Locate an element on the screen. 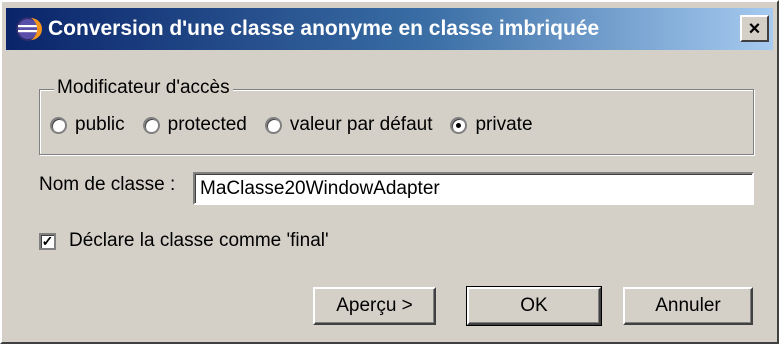 The image size is (779, 344). final-checkbox-label: Déclare la classe comme 'final' is located at coordinates (199, 240).